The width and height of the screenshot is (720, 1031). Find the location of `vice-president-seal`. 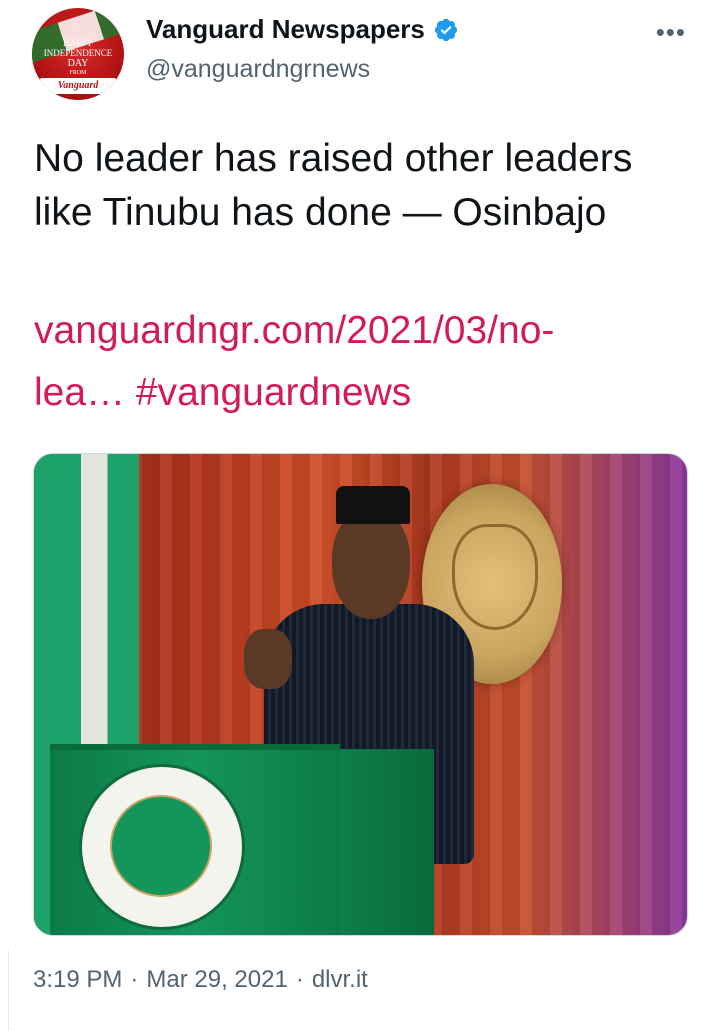

vice-president-seal is located at coordinates (162, 847).